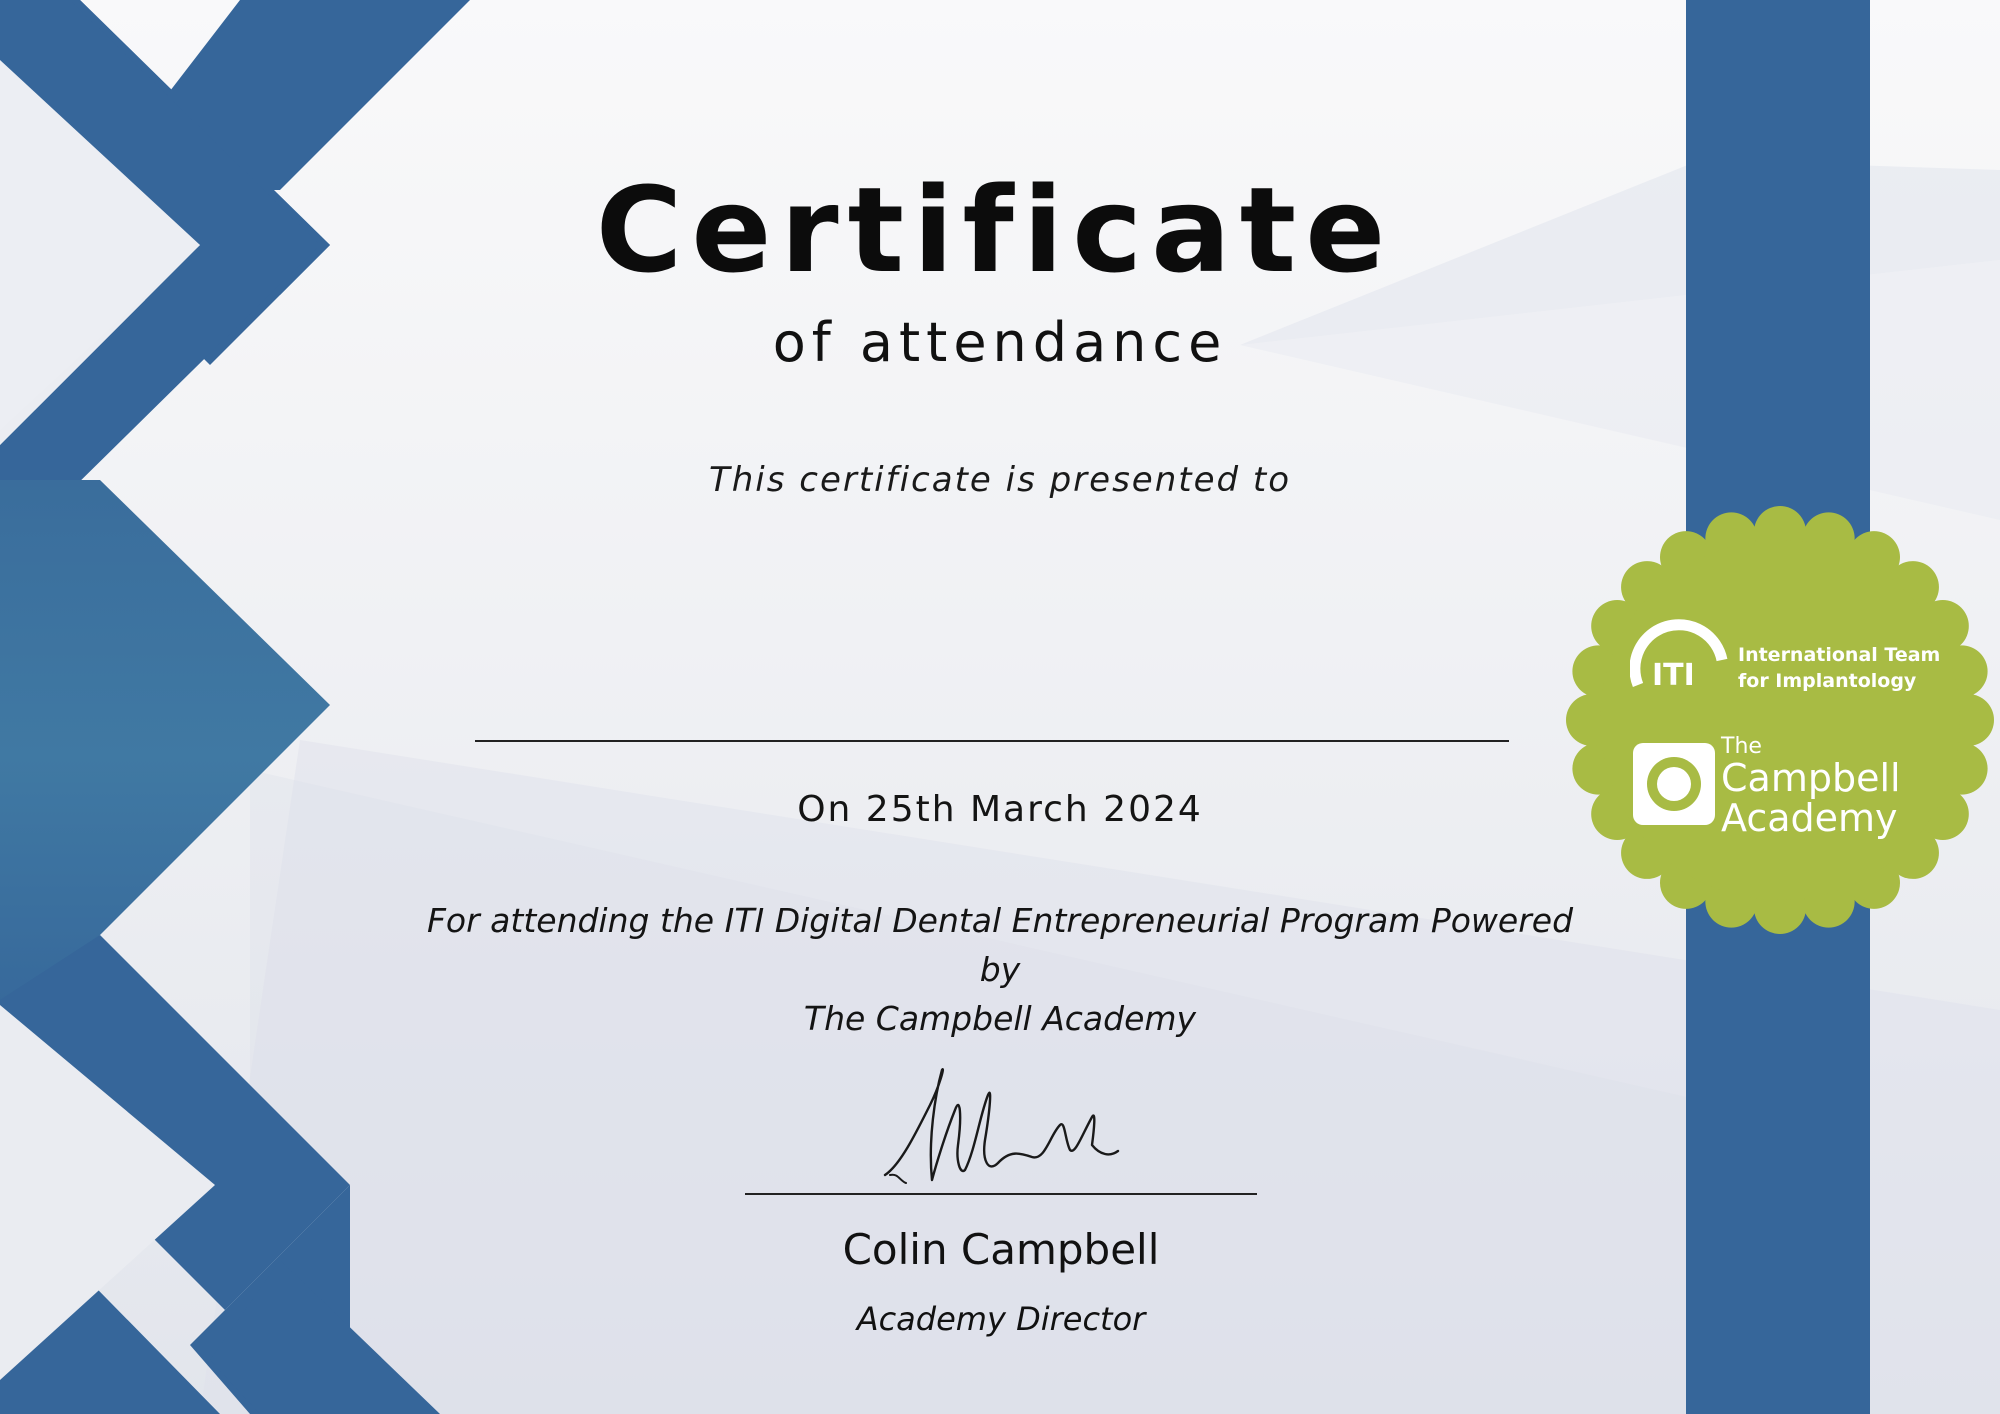 This screenshot has height=1414, width=2000. Describe the element at coordinates (995, 230) in the screenshot. I see `certificate-title: Certificate` at that location.